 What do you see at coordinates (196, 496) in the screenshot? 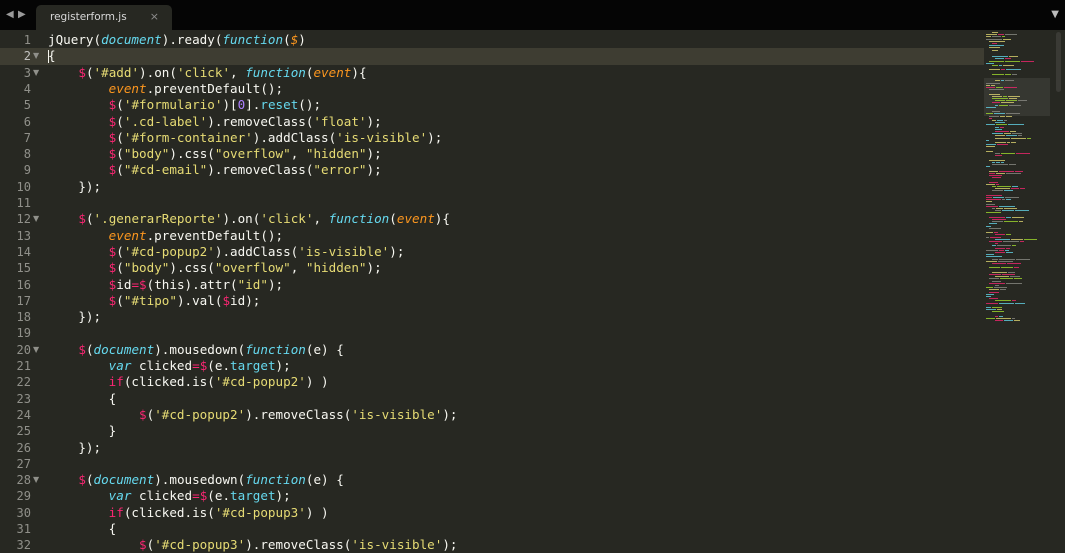
I see `code-token: =` at bounding box center [196, 496].